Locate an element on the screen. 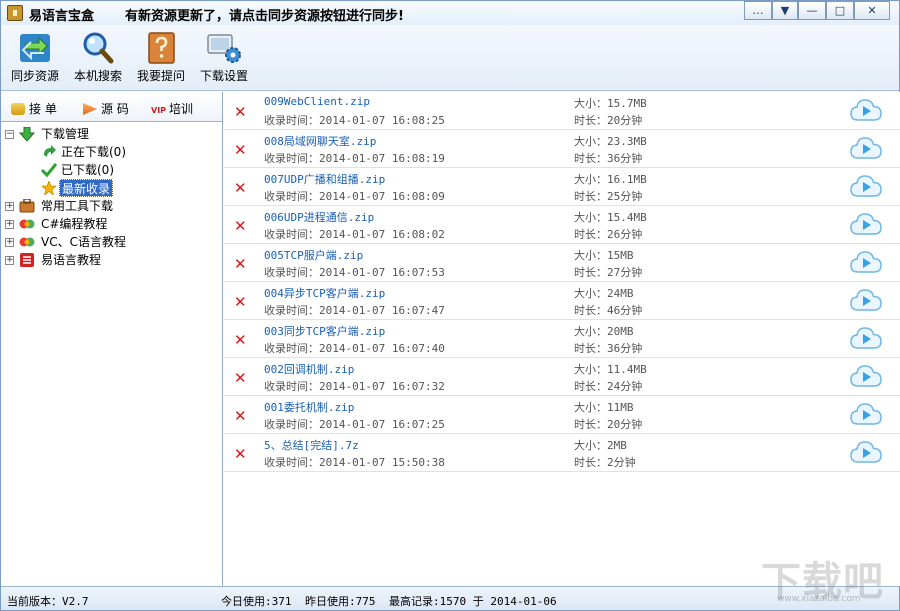 The width and height of the screenshot is (900, 611). item-time: 收录时间：2014-01-07 16:07:53 is located at coordinates (354, 272).